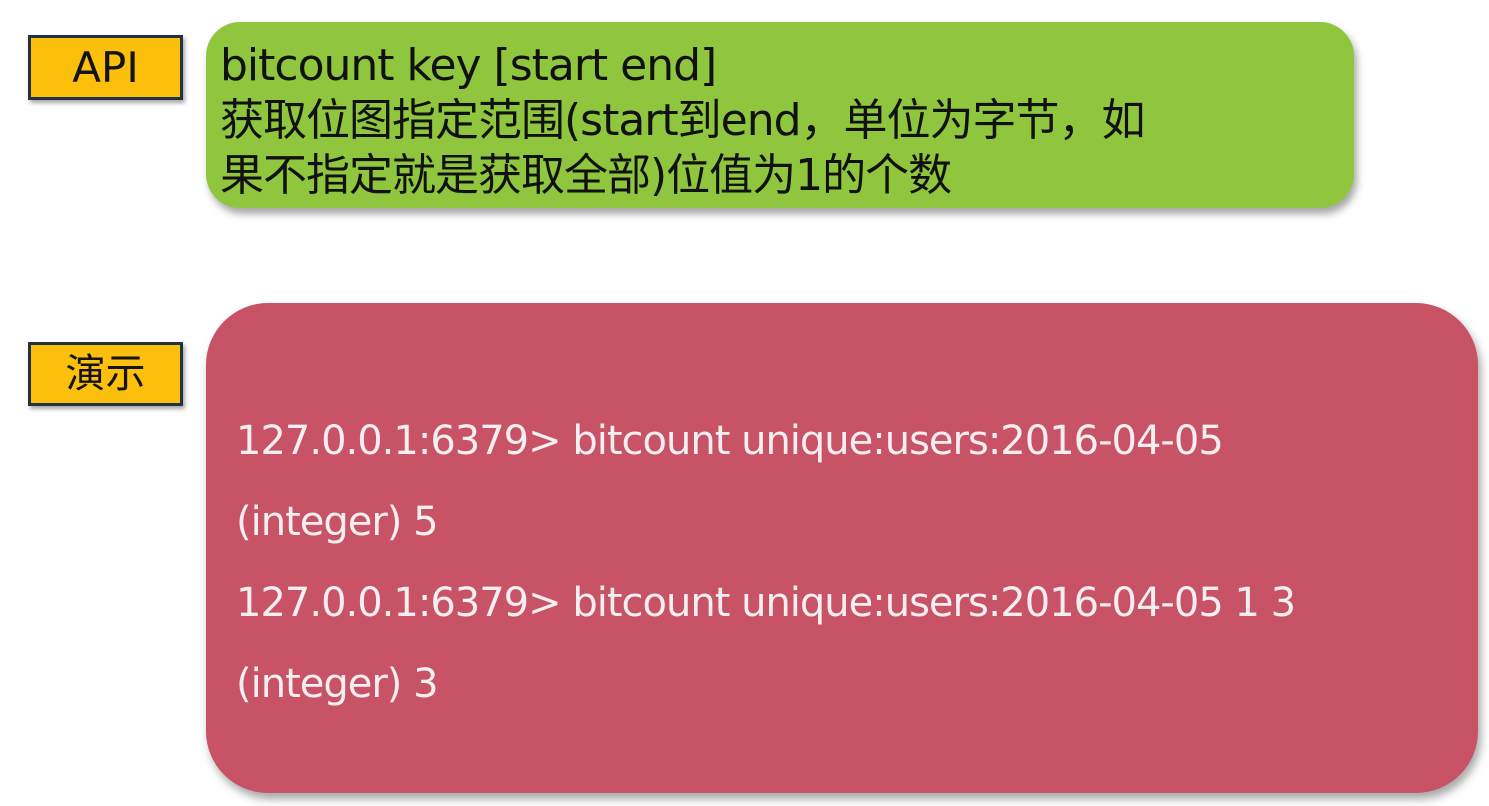 This screenshot has width=1489, height=806. Describe the element at coordinates (586, 175) in the screenshot. I see `api-description-line-2: 果不指定就是获取全部)位值为1的个数` at that location.